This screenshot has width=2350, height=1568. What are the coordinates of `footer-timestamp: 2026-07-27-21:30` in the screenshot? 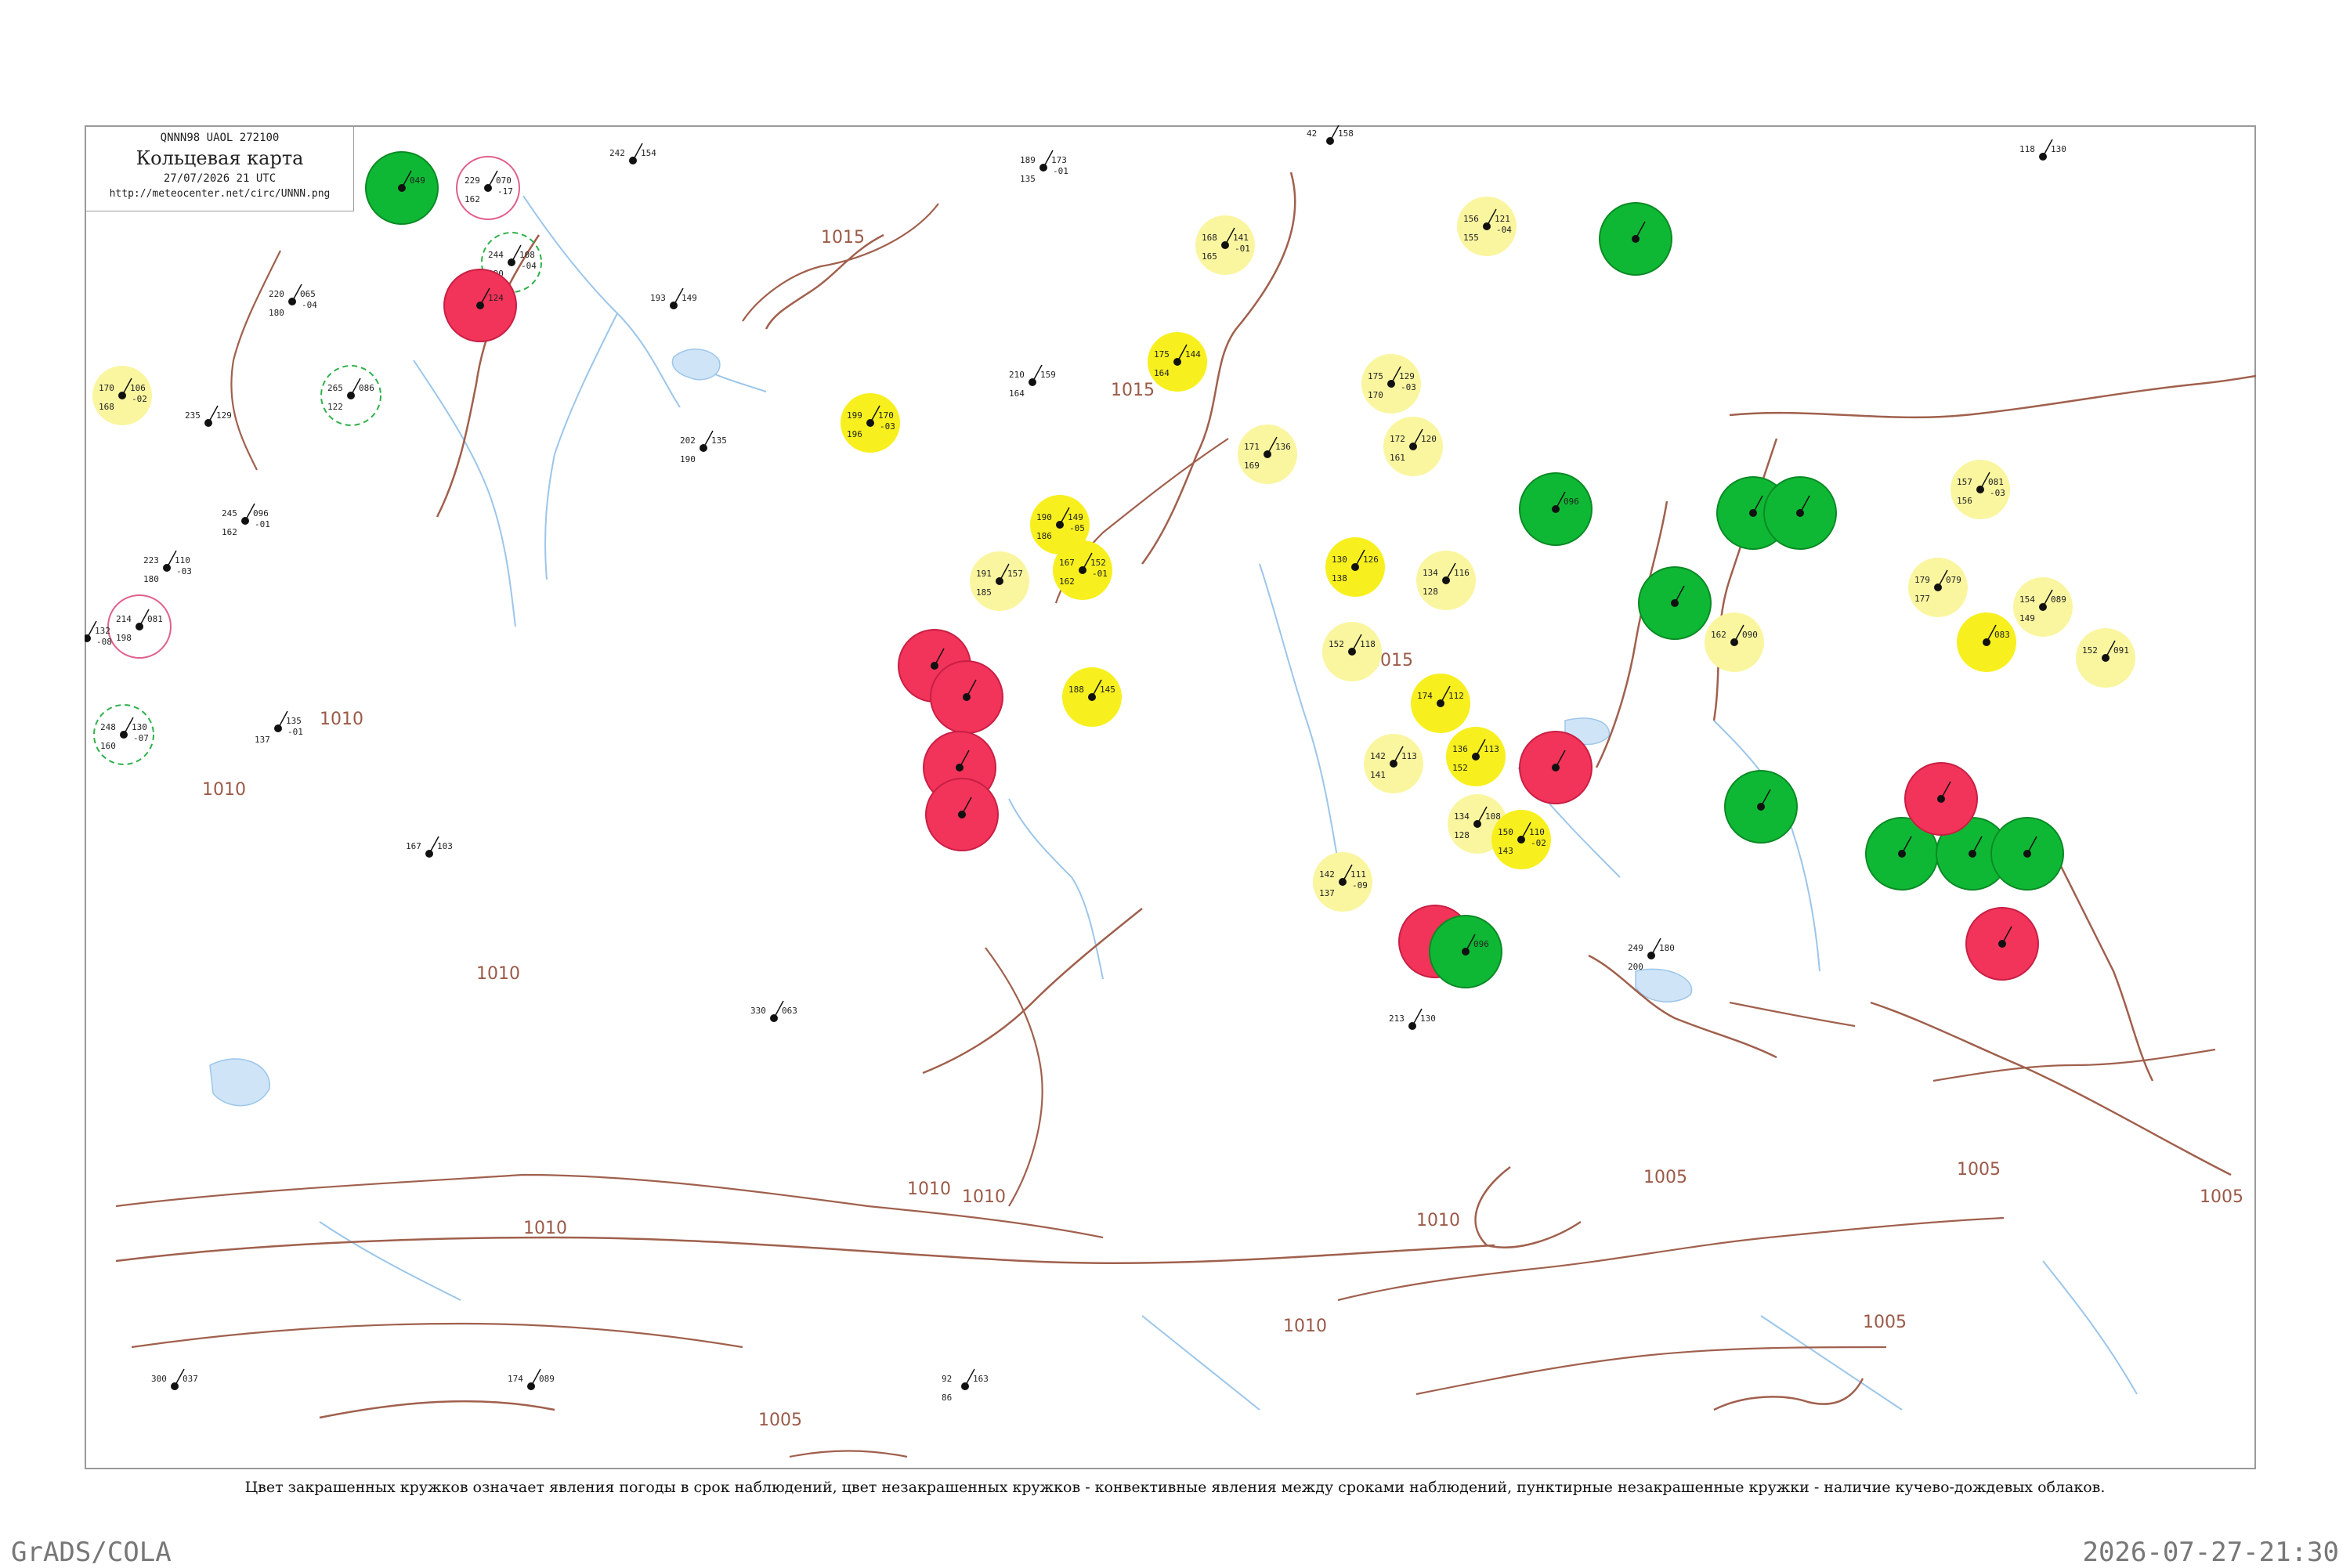 It's located at (2210, 1552).